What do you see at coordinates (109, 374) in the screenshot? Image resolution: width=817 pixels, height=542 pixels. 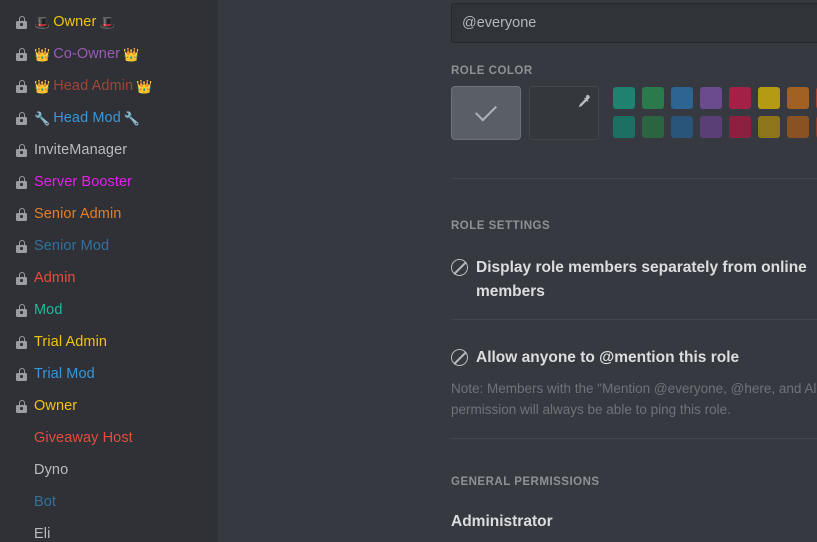 I see `role-list-item: Trial Mod` at bounding box center [109, 374].